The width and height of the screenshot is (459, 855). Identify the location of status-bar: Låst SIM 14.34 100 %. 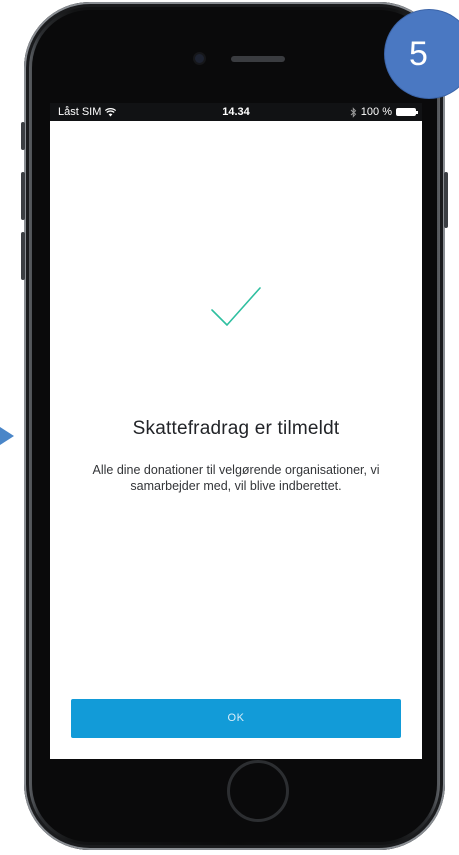
(236, 112).